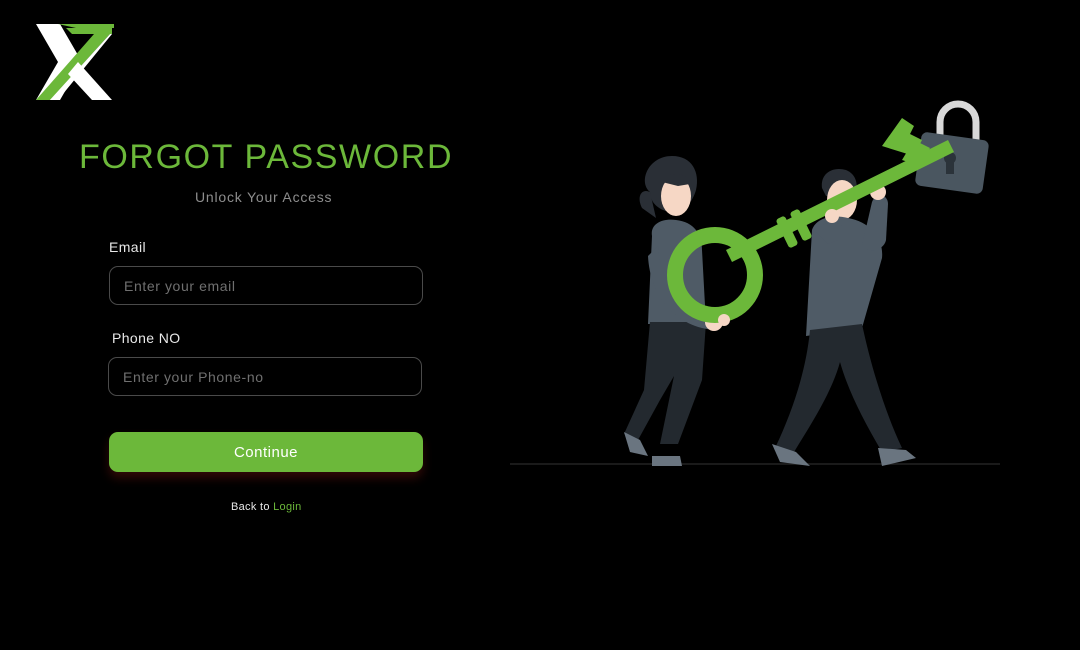  Describe the element at coordinates (146, 338) in the screenshot. I see `phone-label: Phone NO` at that location.